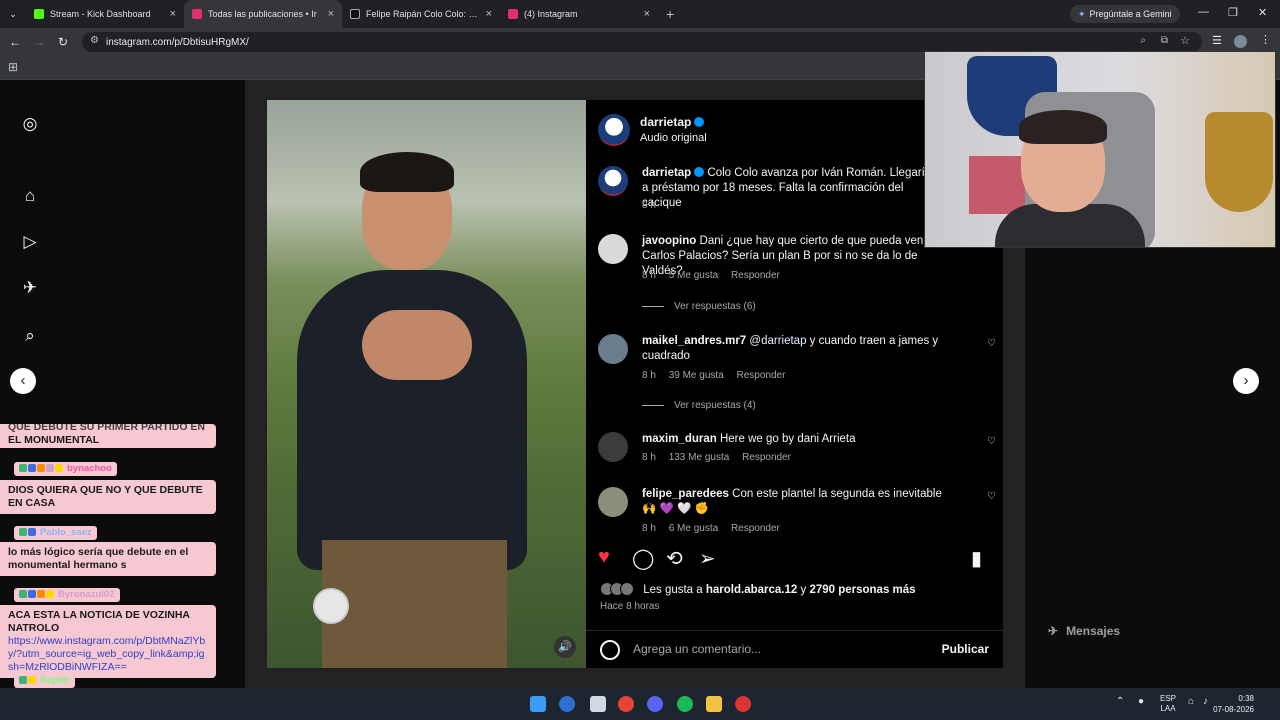 Image resolution: width=1280 pixels, height=720 pixels. Describe the element at coordinates (699, 457) in the screenshot. I see `comment-likes: 133 Me gusta` at that location.